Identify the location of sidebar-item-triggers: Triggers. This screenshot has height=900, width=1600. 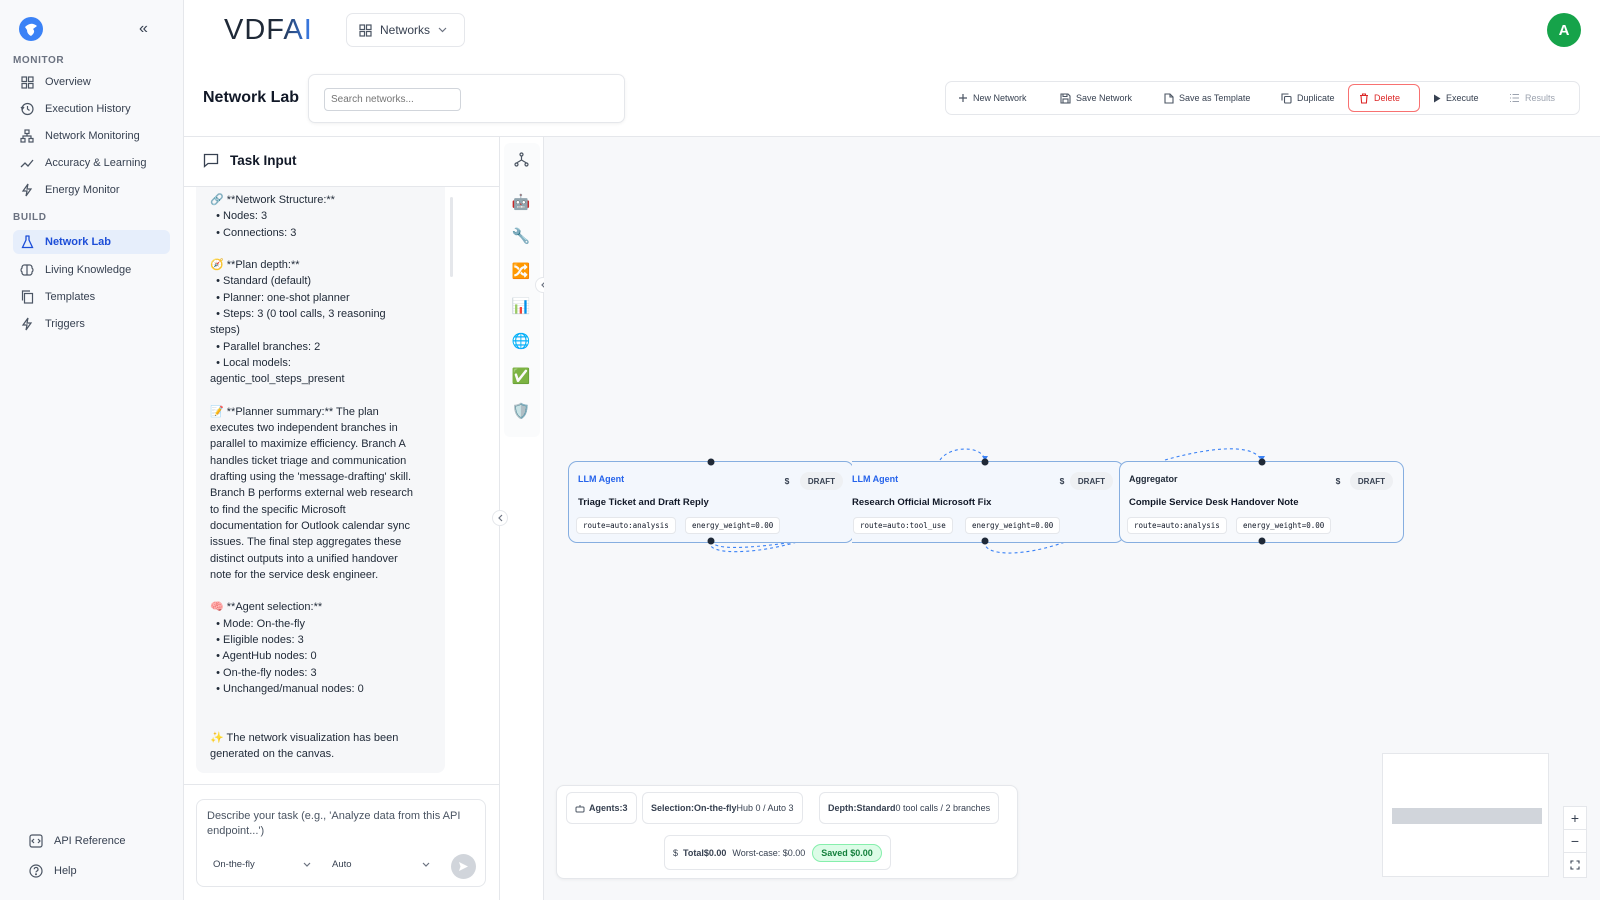
(91, 324).